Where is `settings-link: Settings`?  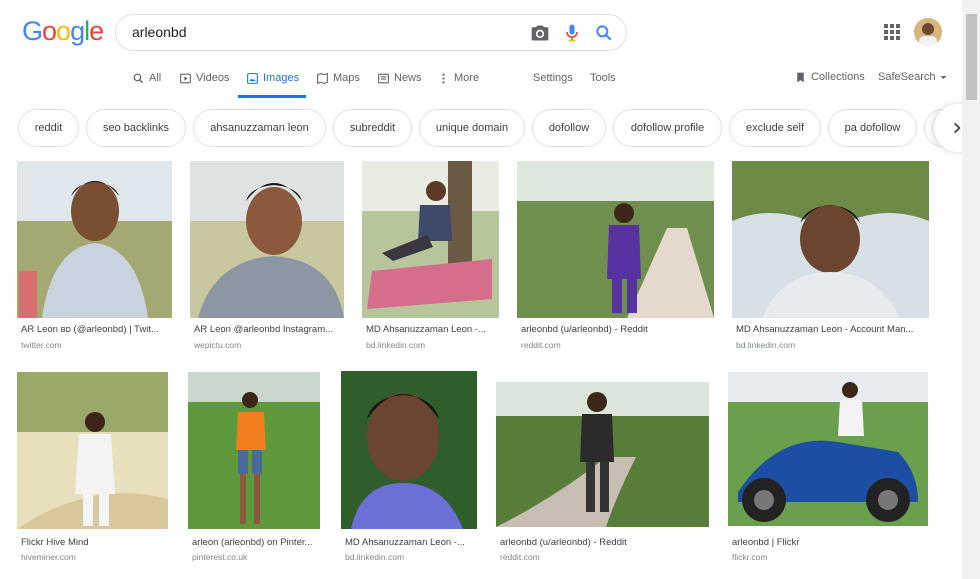 settings-link: Settings is located at coordinates (553, 78).